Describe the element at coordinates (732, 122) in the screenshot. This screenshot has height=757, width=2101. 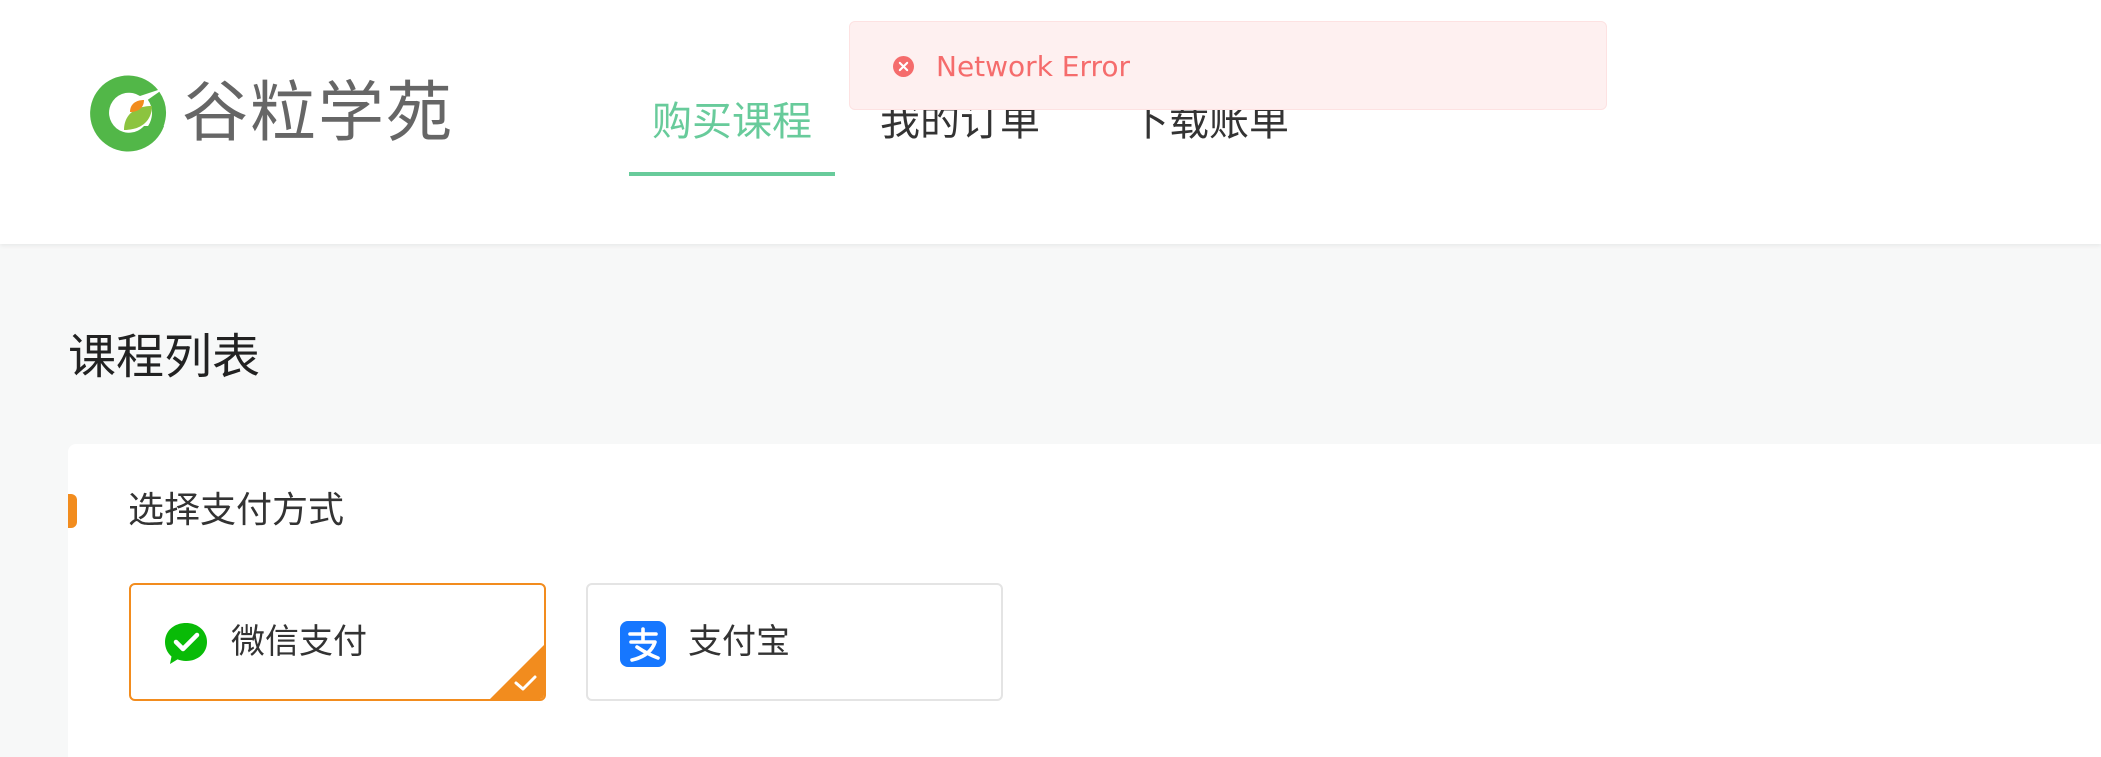
I see `nav-item-label: 购买课程` at that location.